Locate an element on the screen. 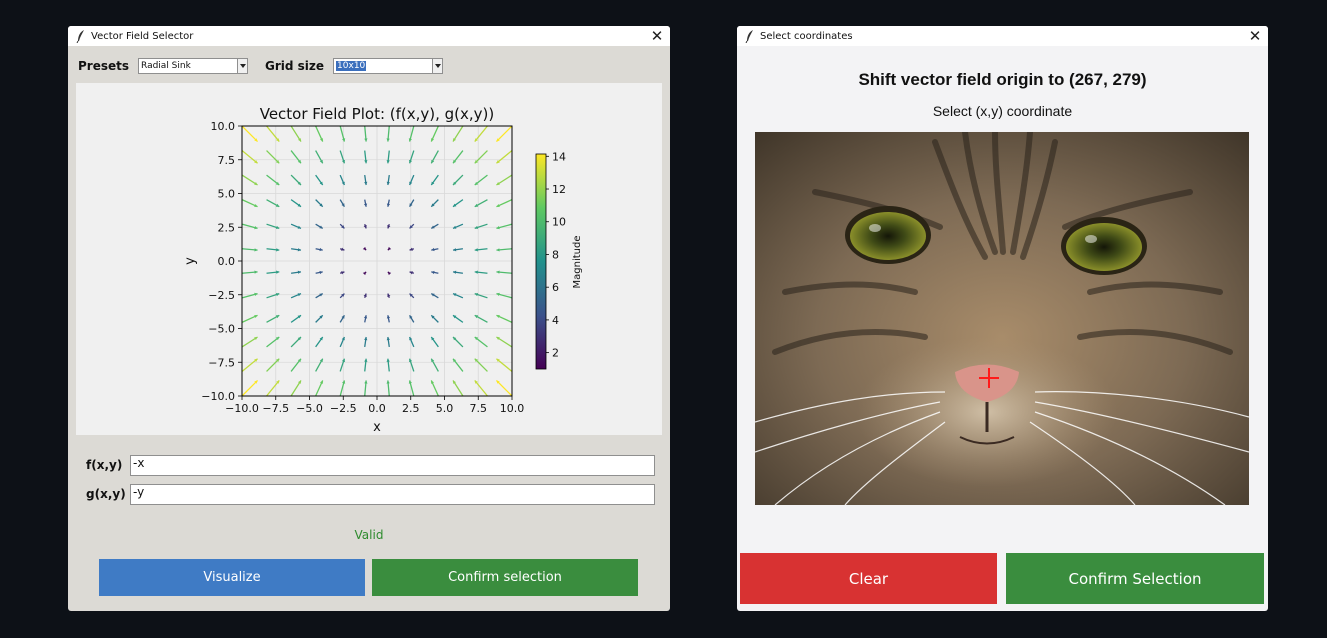 This screenshot has height=638, width=1327. y-tick-label: 10.0 is located at coordinates (223, 126).